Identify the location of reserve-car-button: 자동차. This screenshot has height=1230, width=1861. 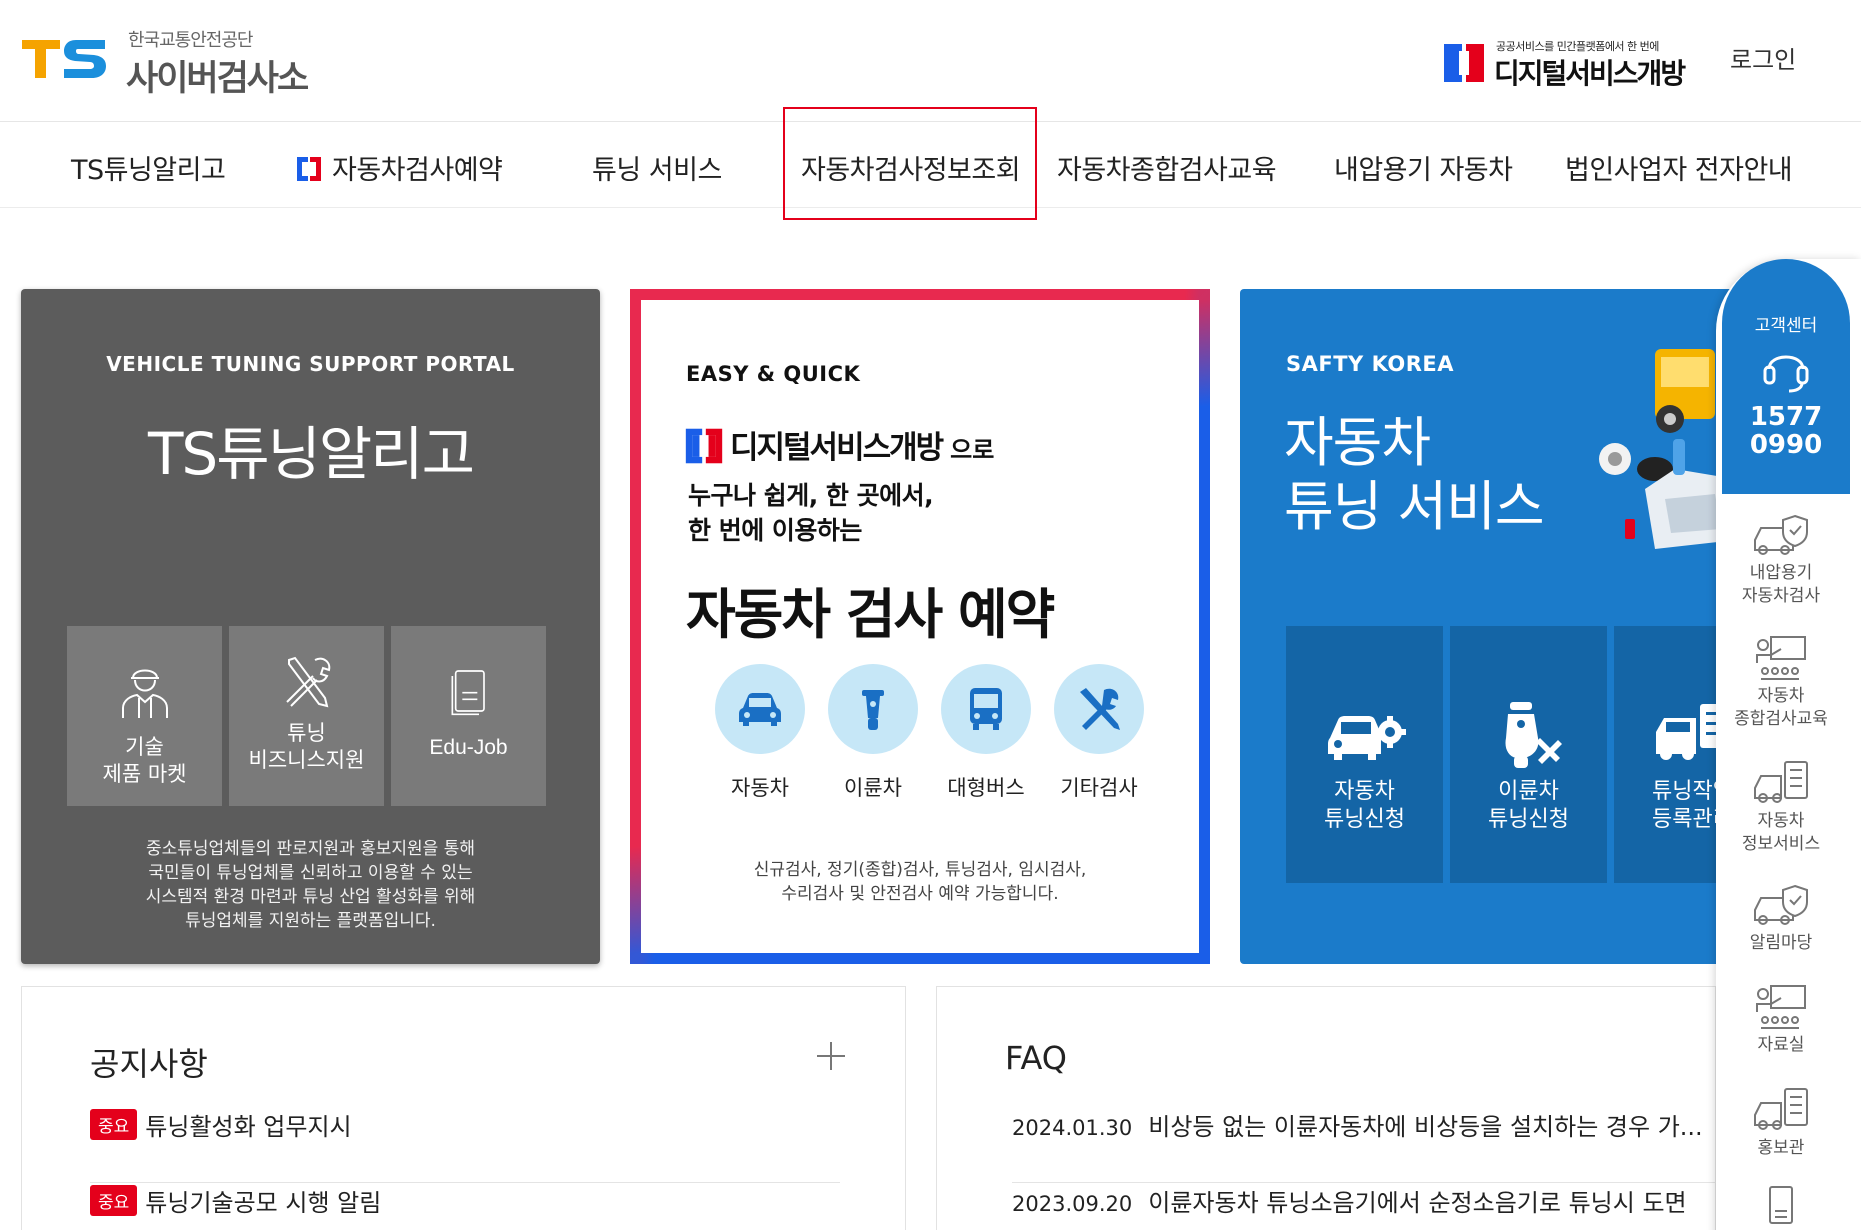
(760, 733).